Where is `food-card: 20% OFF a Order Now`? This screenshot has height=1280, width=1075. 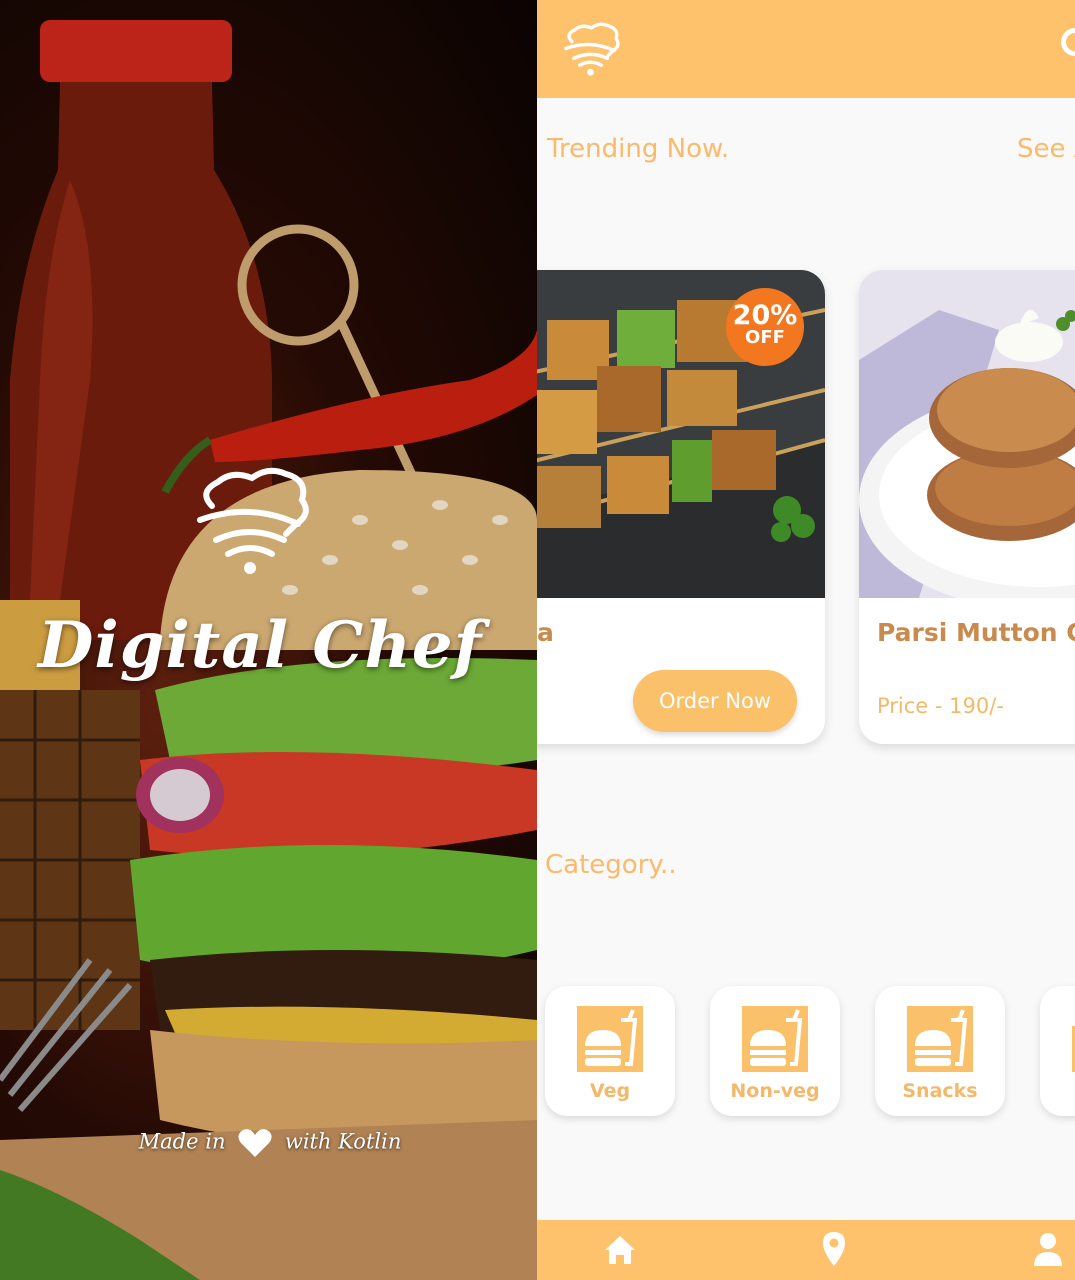 food-card: 20% OFF a Order Now is located at coordinates (681, 507).